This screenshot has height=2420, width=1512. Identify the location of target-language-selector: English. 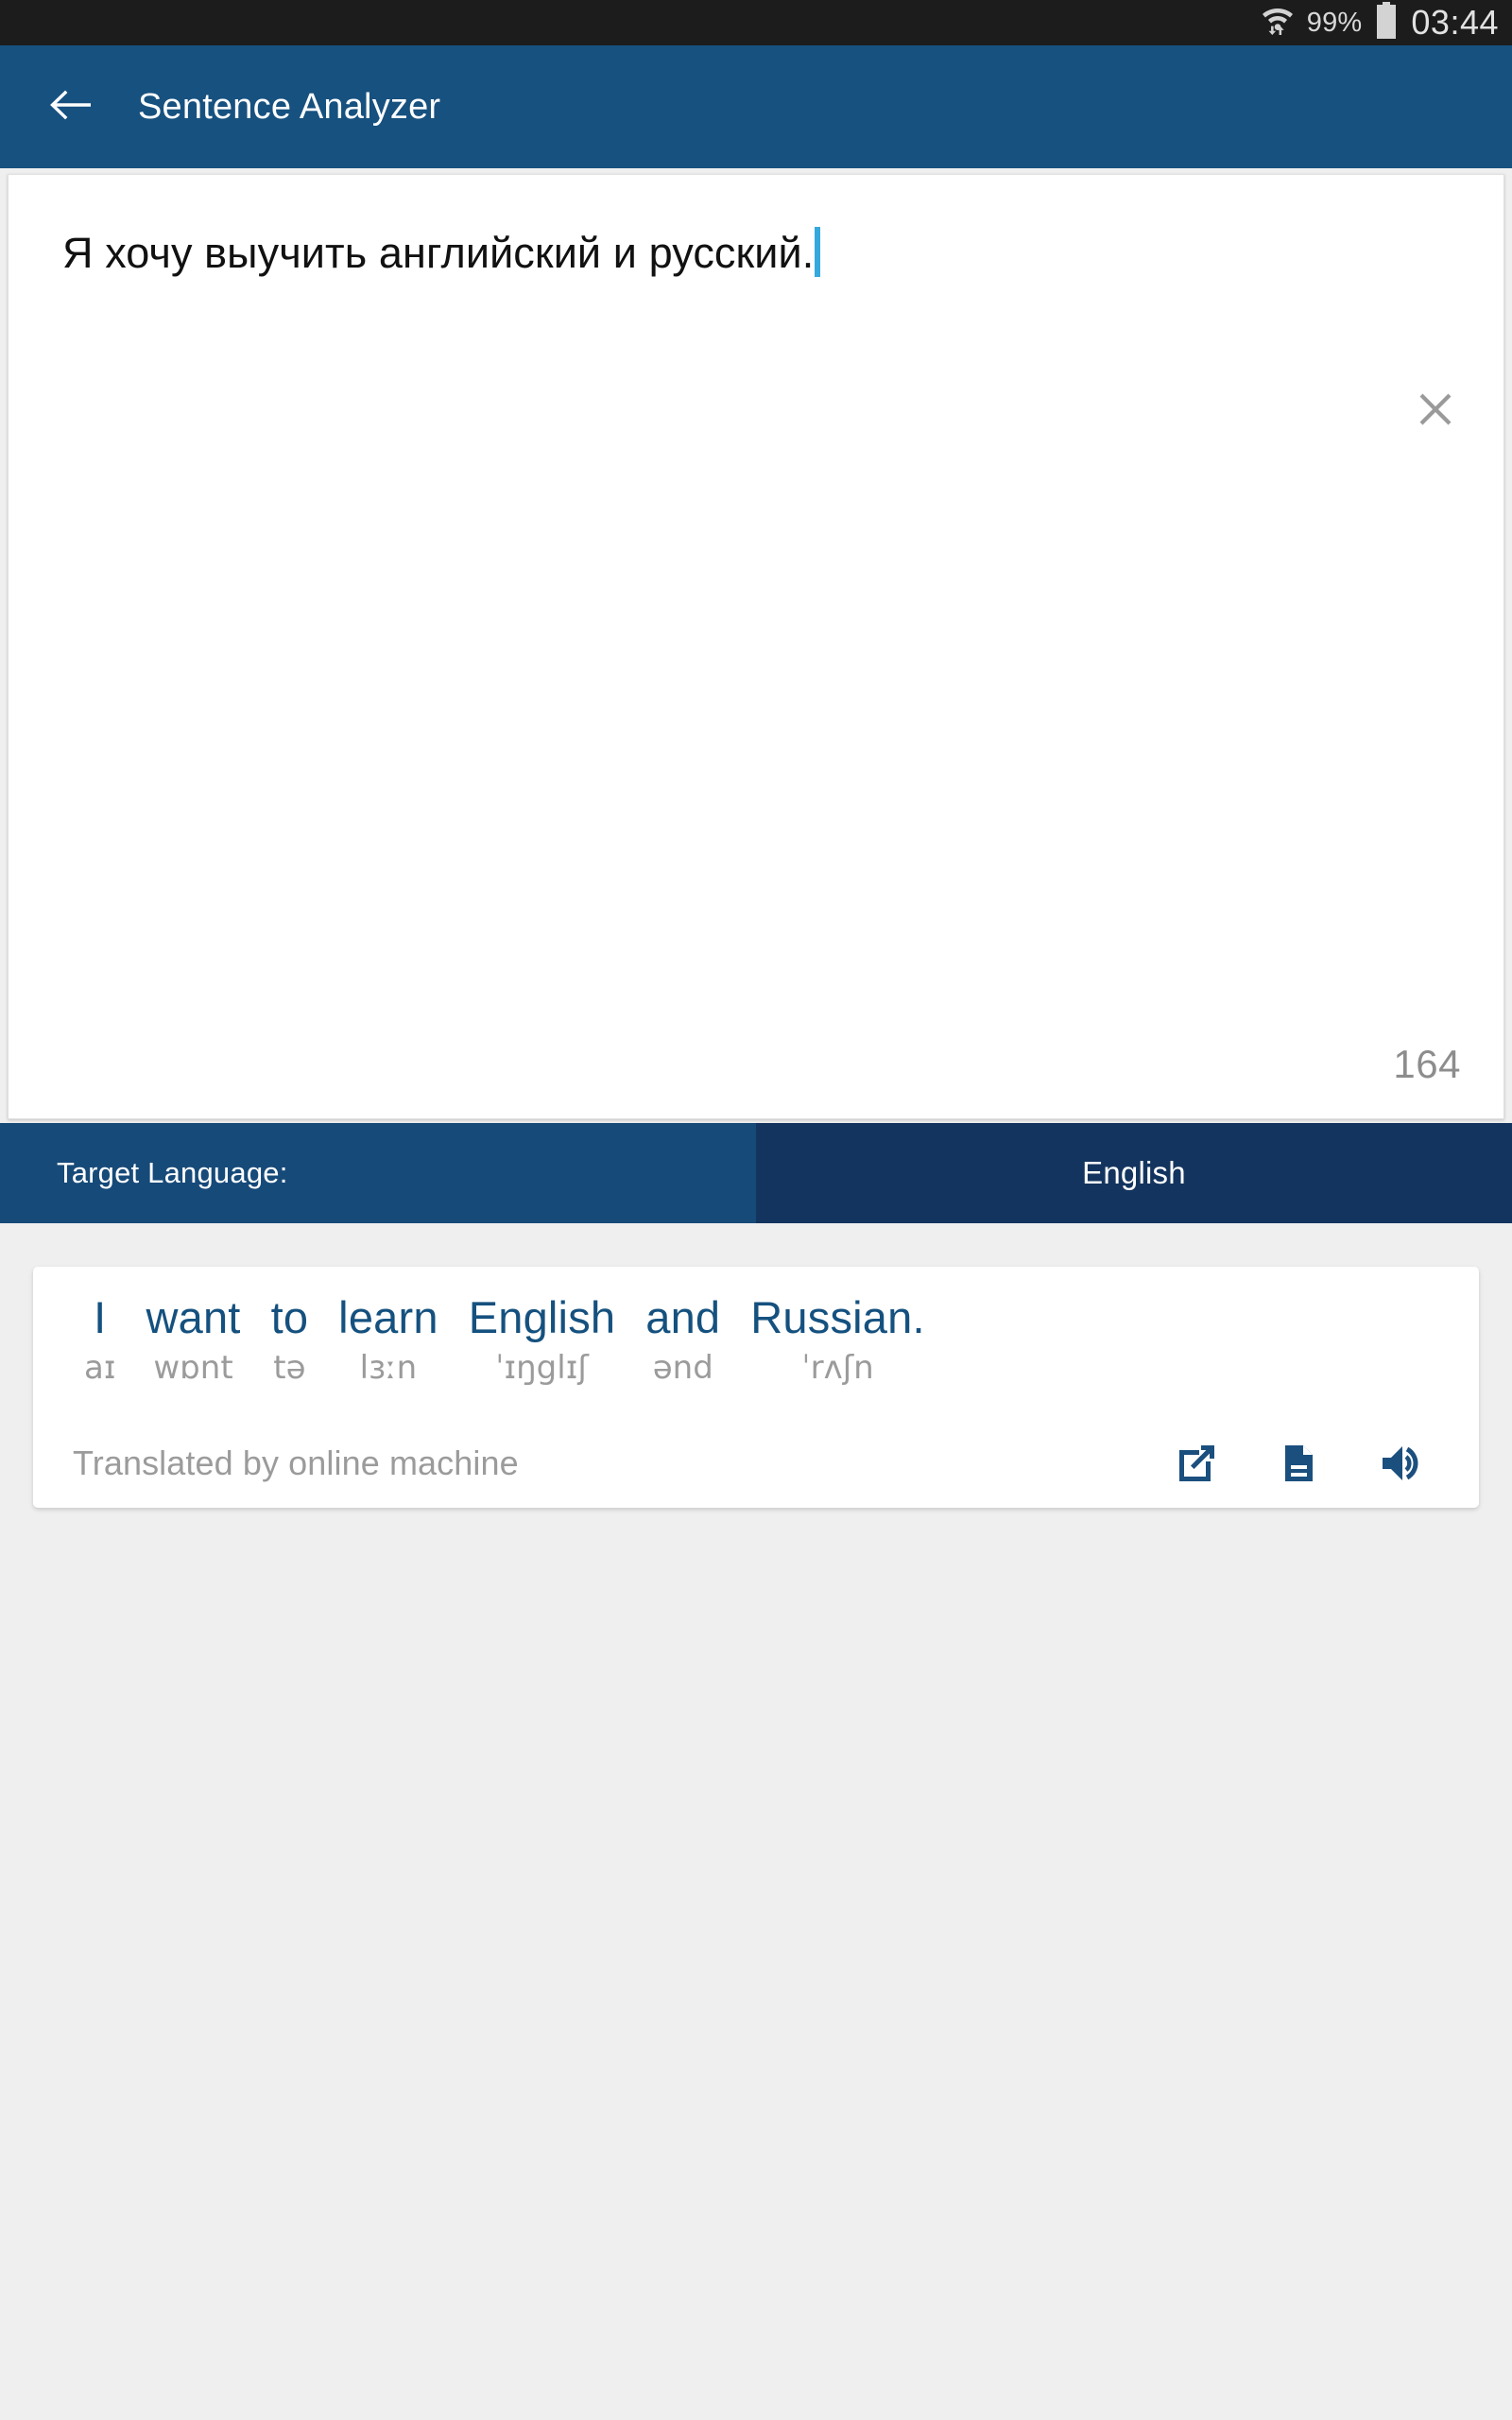
(1134, 1173).